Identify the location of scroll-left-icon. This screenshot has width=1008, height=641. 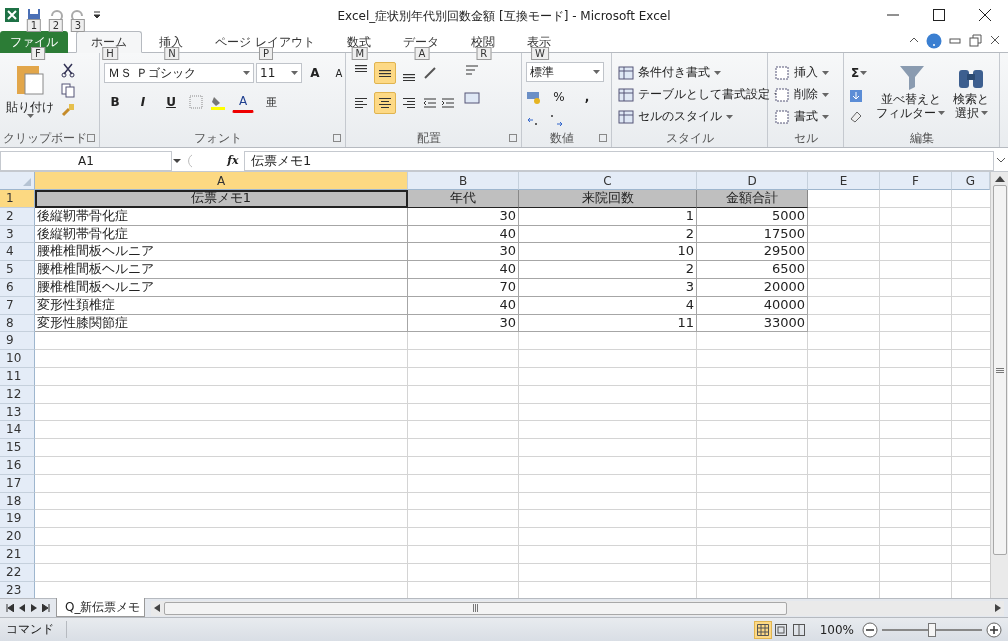
(157, 608).